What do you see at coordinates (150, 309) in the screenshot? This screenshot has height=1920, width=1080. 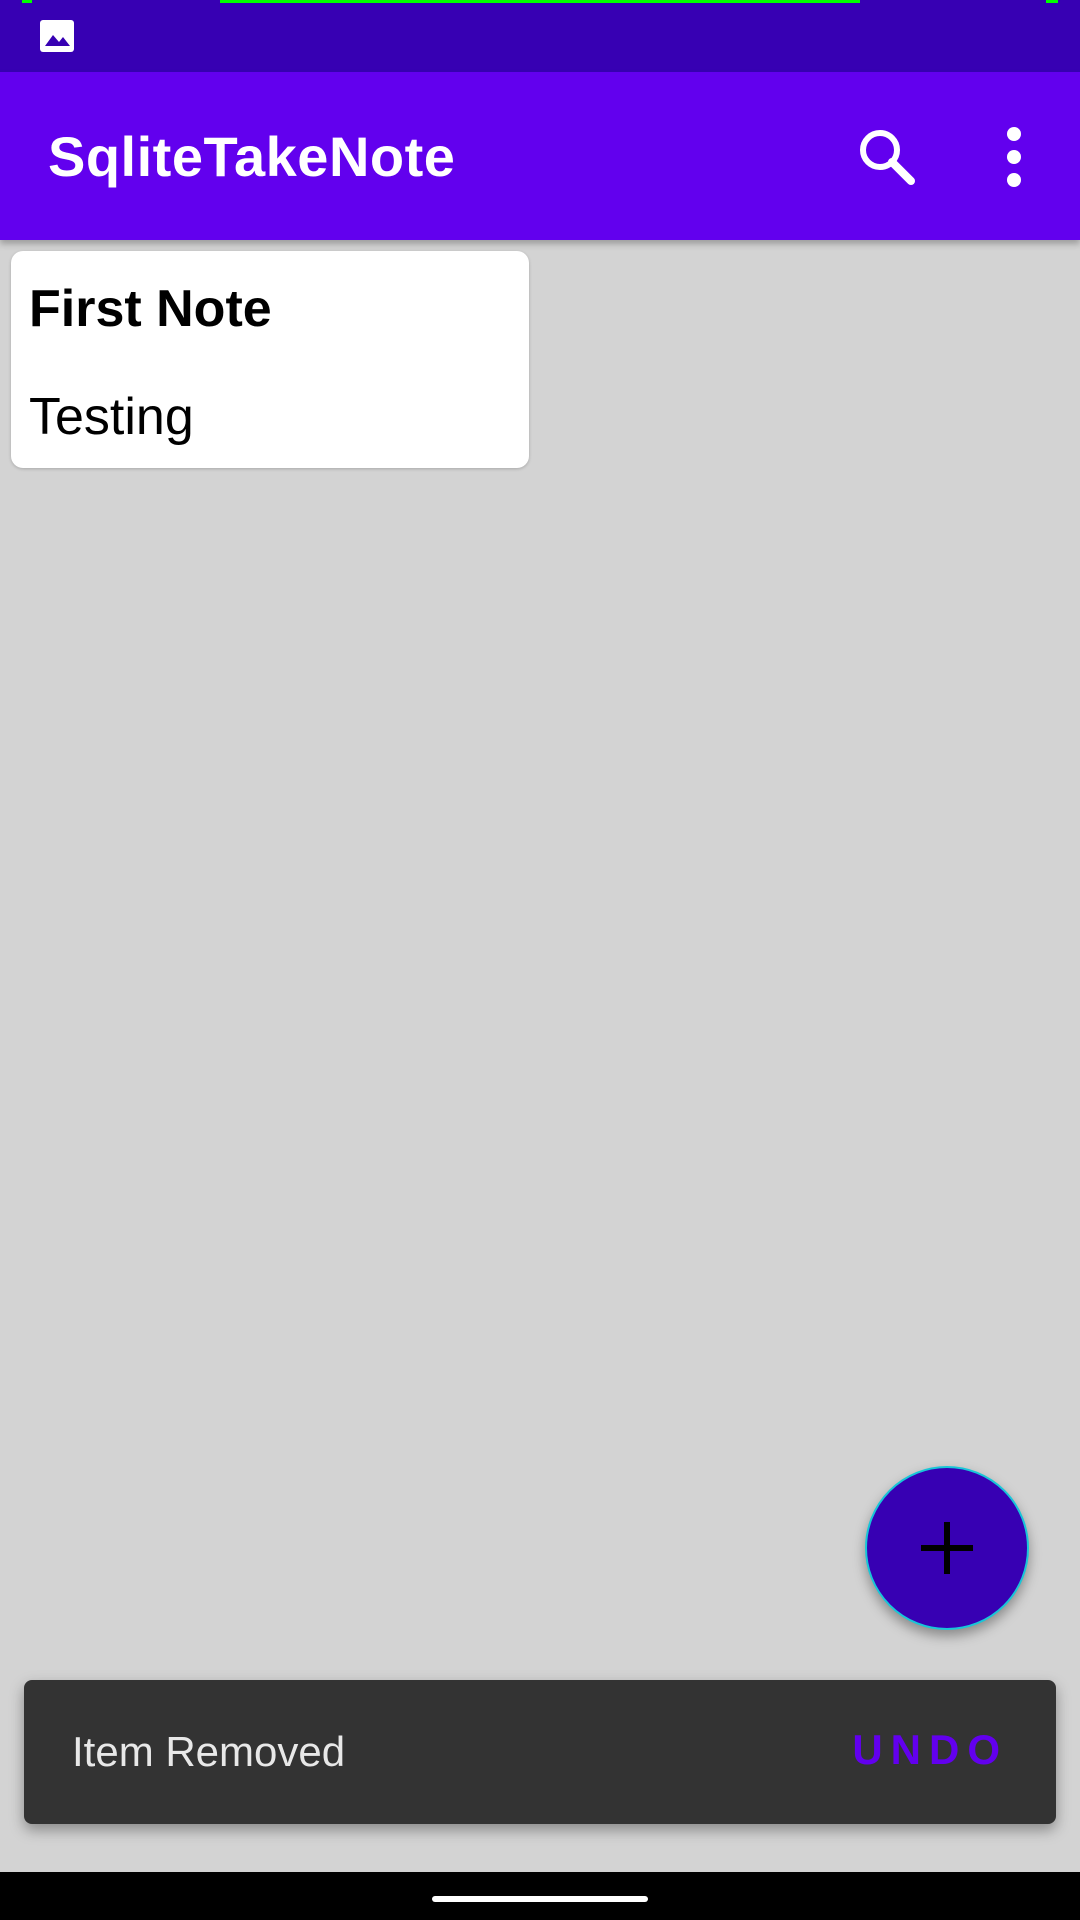 I see `note-title: First Note` at bounding box center [150, 309].